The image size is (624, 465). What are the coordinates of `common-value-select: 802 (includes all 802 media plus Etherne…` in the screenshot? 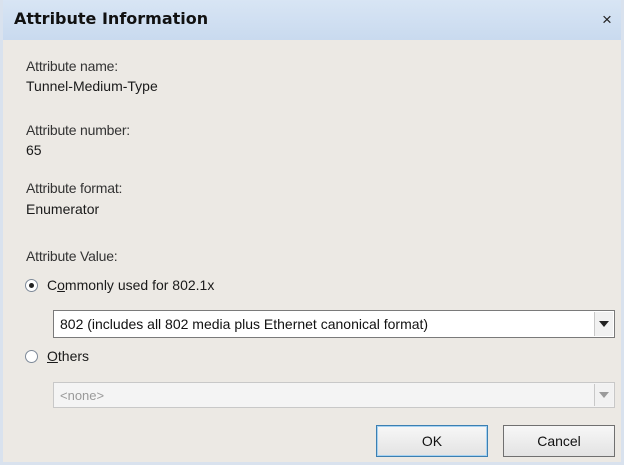 It's located at (334, 324).